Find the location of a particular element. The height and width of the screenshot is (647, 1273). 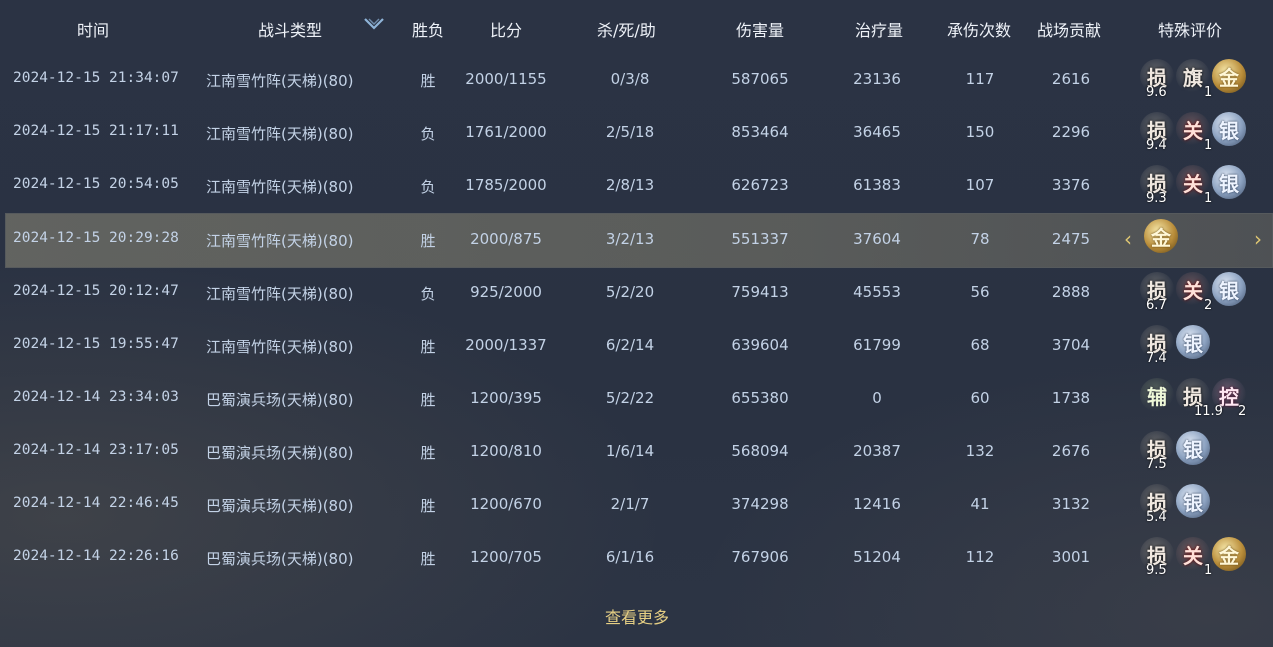

rating-badges: 损银 7.5 is located at coordinates (1205, 451).